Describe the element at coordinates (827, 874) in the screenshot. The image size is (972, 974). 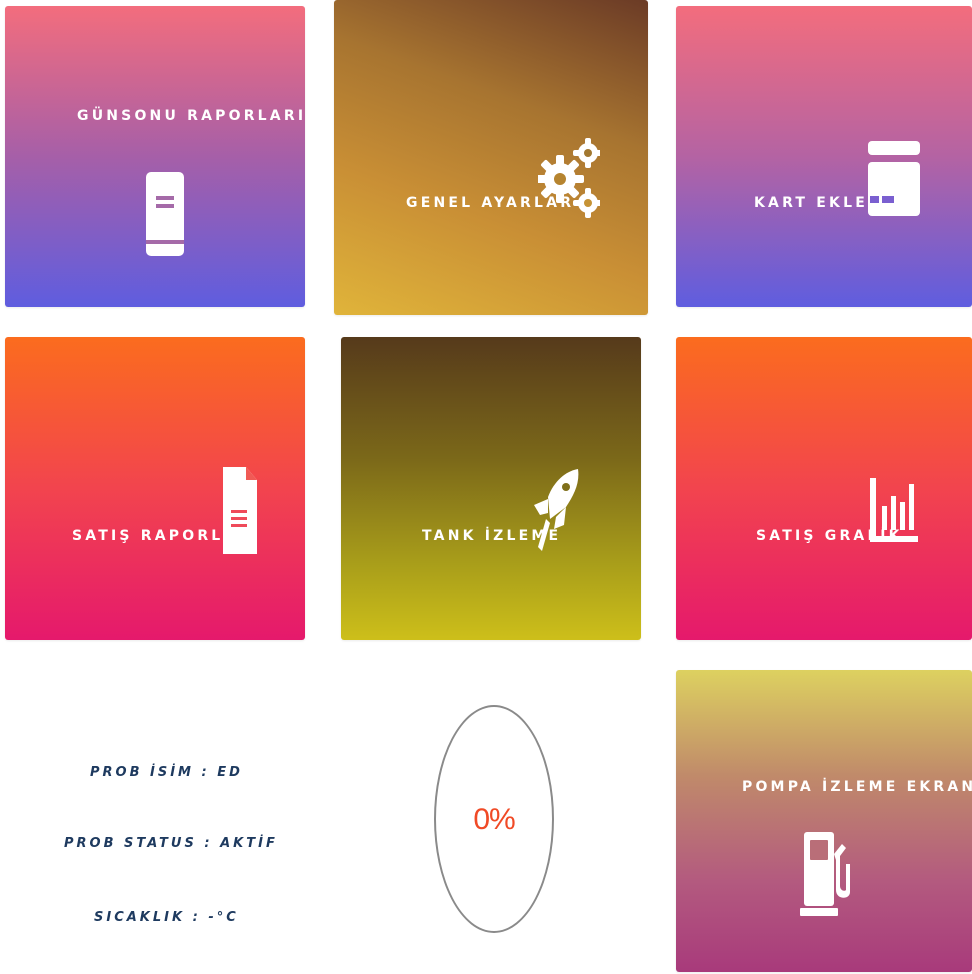
I see `fuel-pump-icon` at that location.